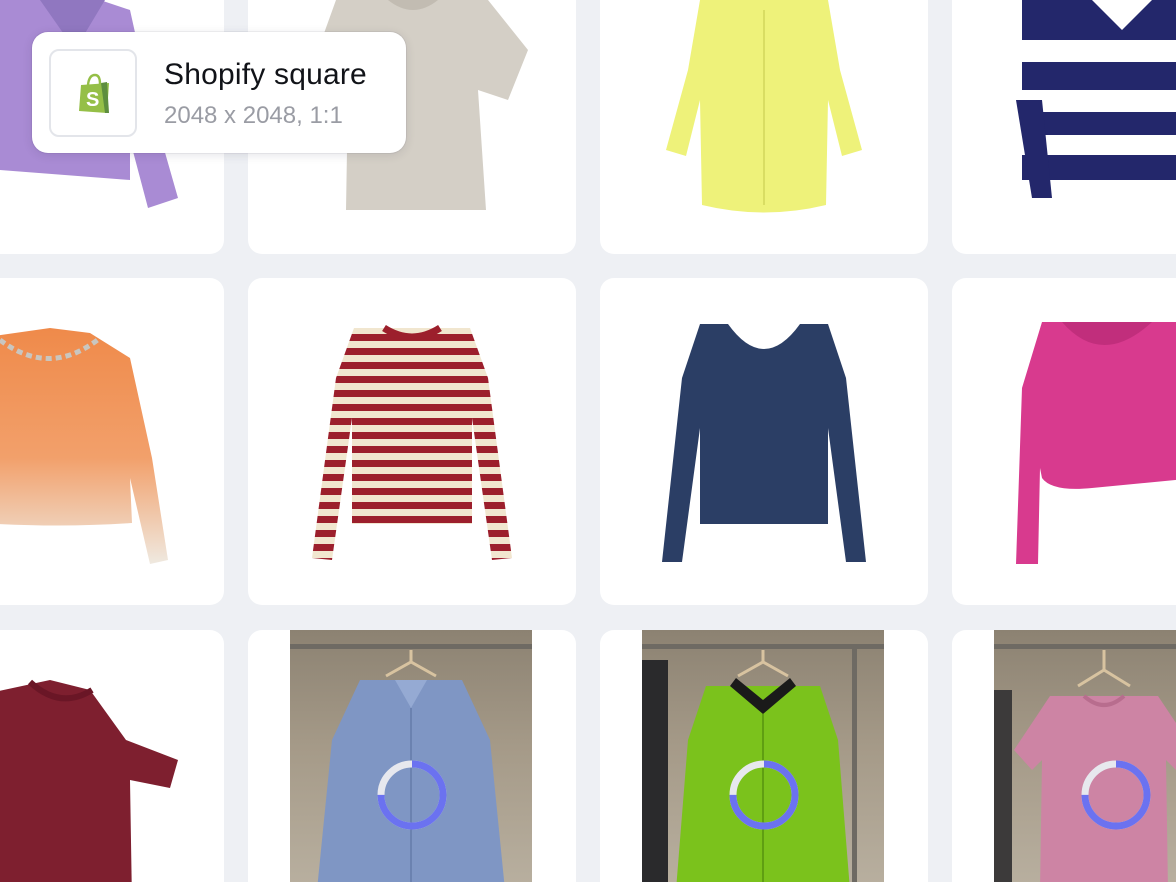 The width and height of the screenshot is (1176, 882). I want to click on orange-sweater-image, so click(84, 446).